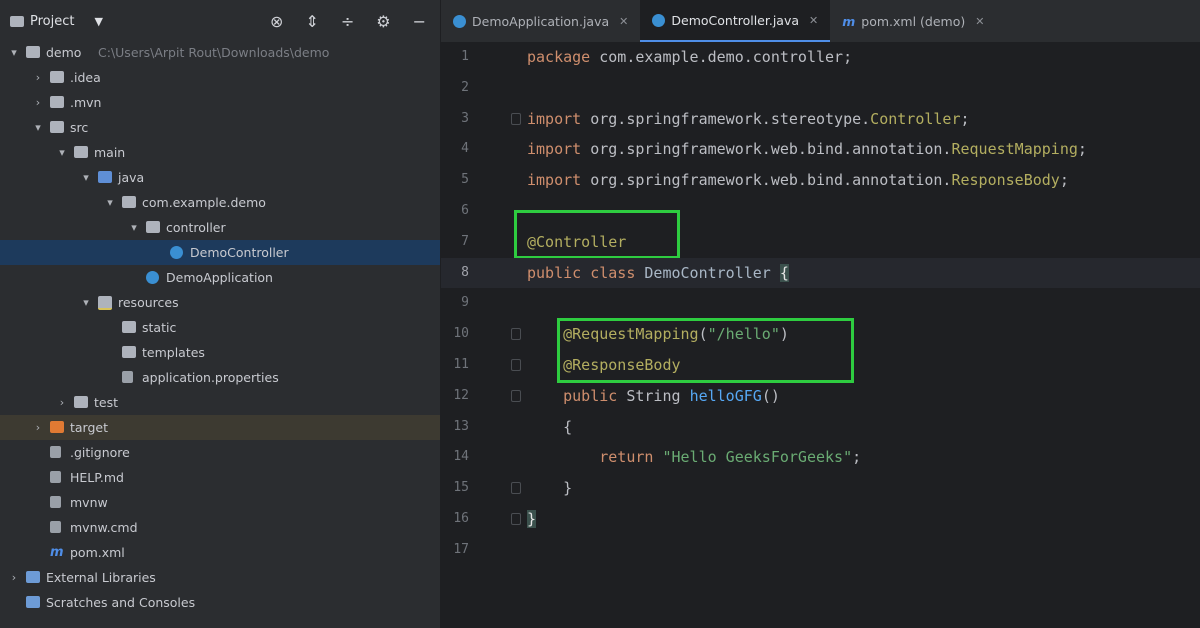 The width and height of the screenshot is (1200, 628). I want to click on tree-item-mvnw: mvnw, so click(220, 502).